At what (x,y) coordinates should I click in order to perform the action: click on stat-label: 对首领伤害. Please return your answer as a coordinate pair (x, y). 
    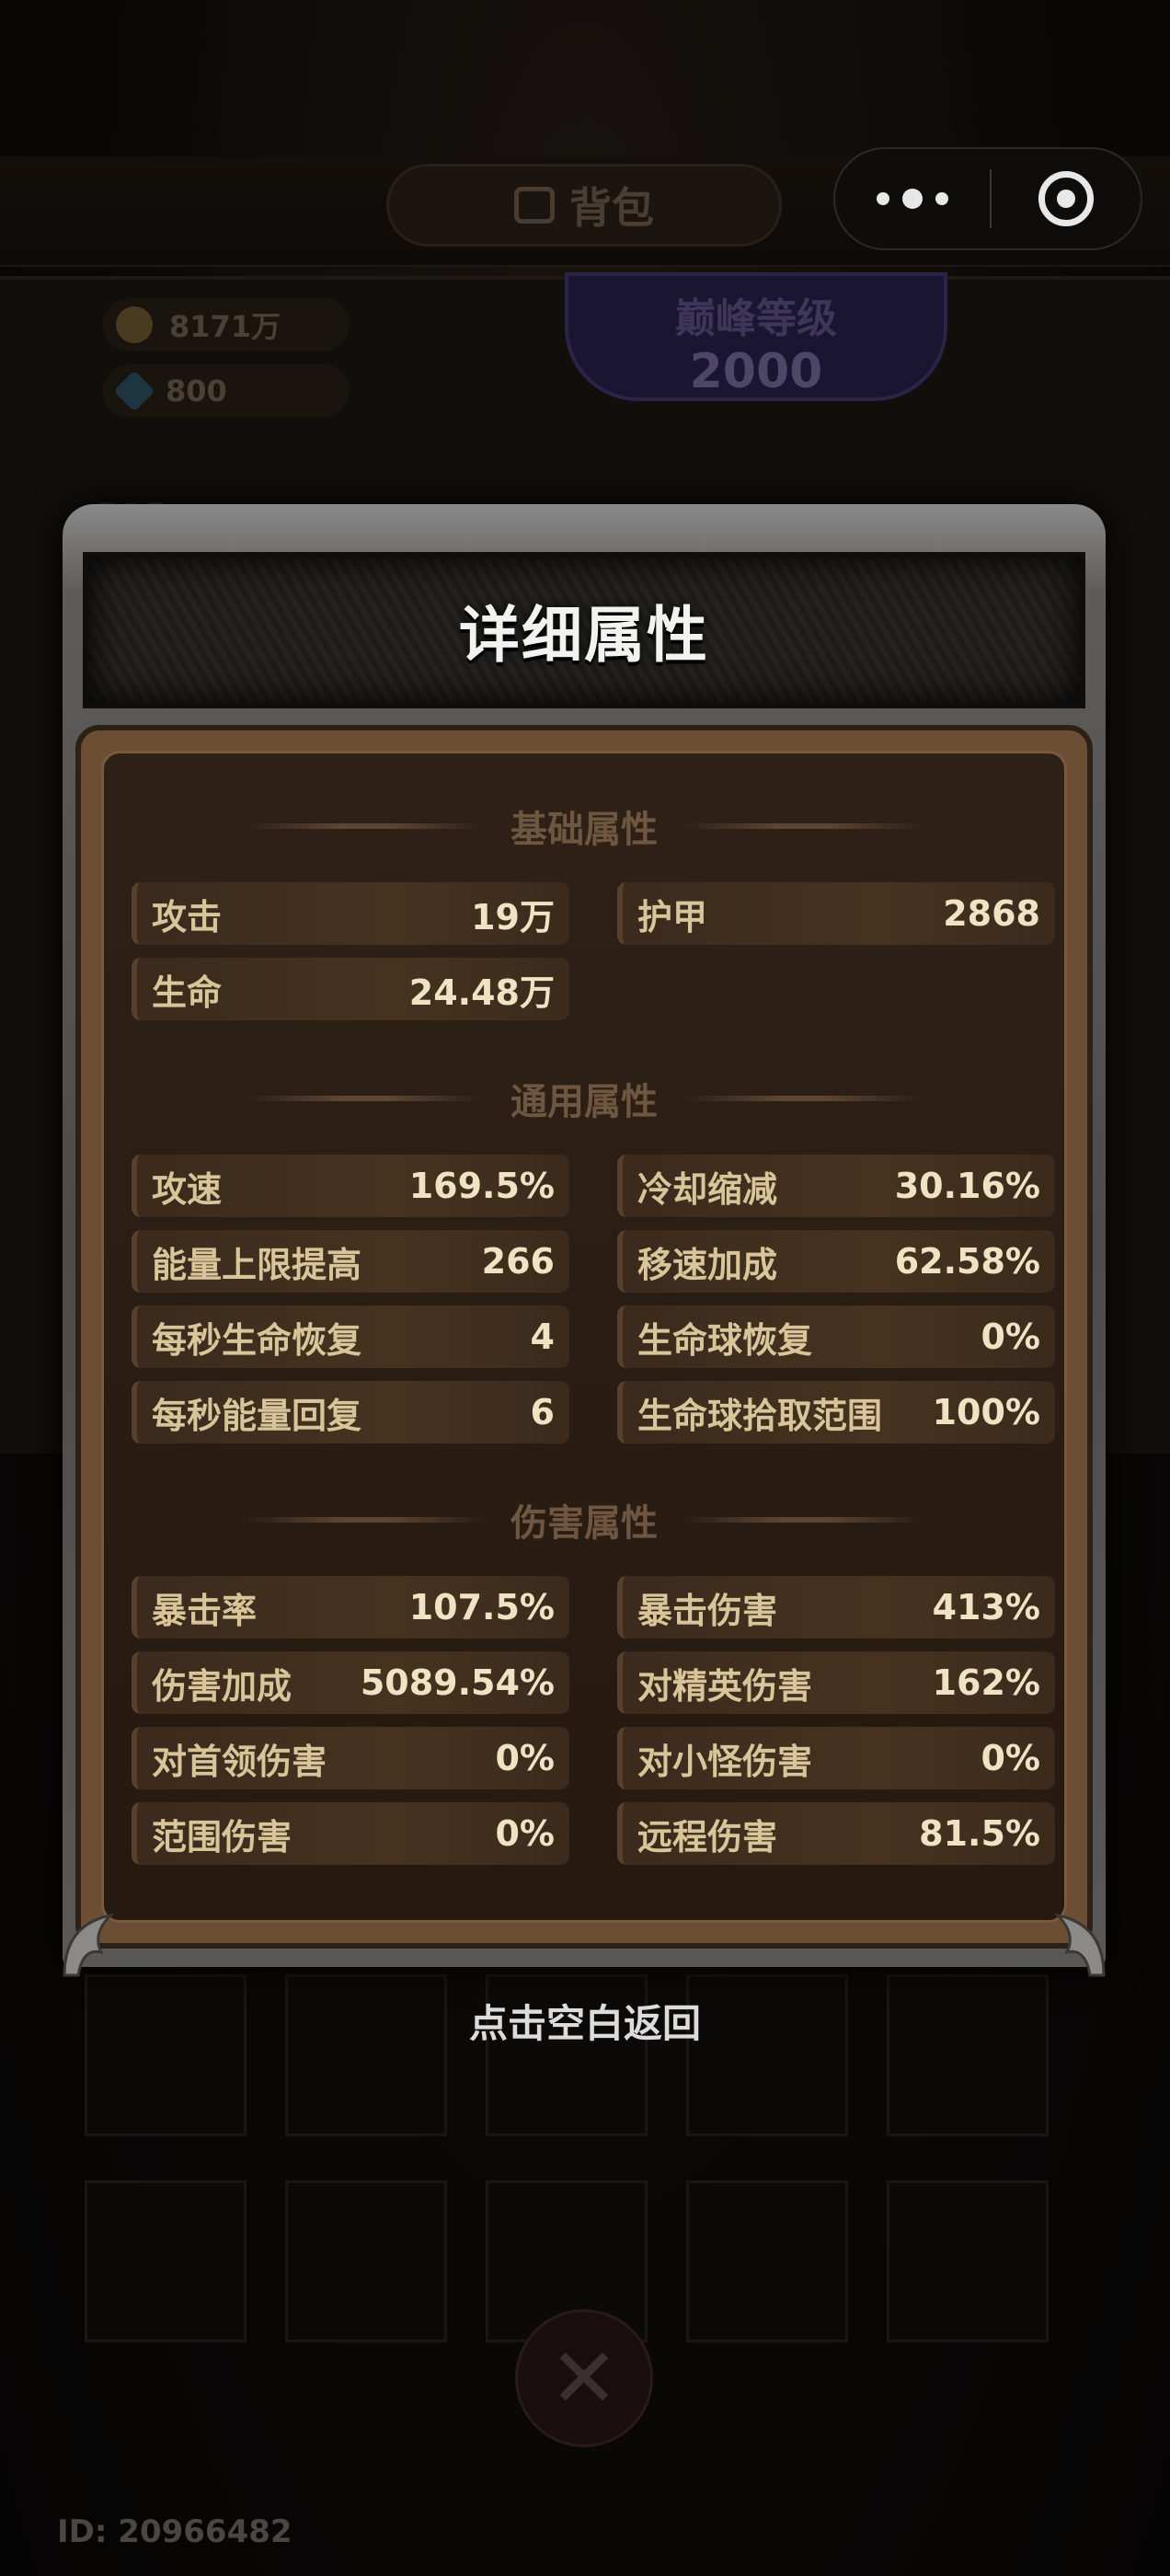
    Looking at the image, I should click on (239, 1761).